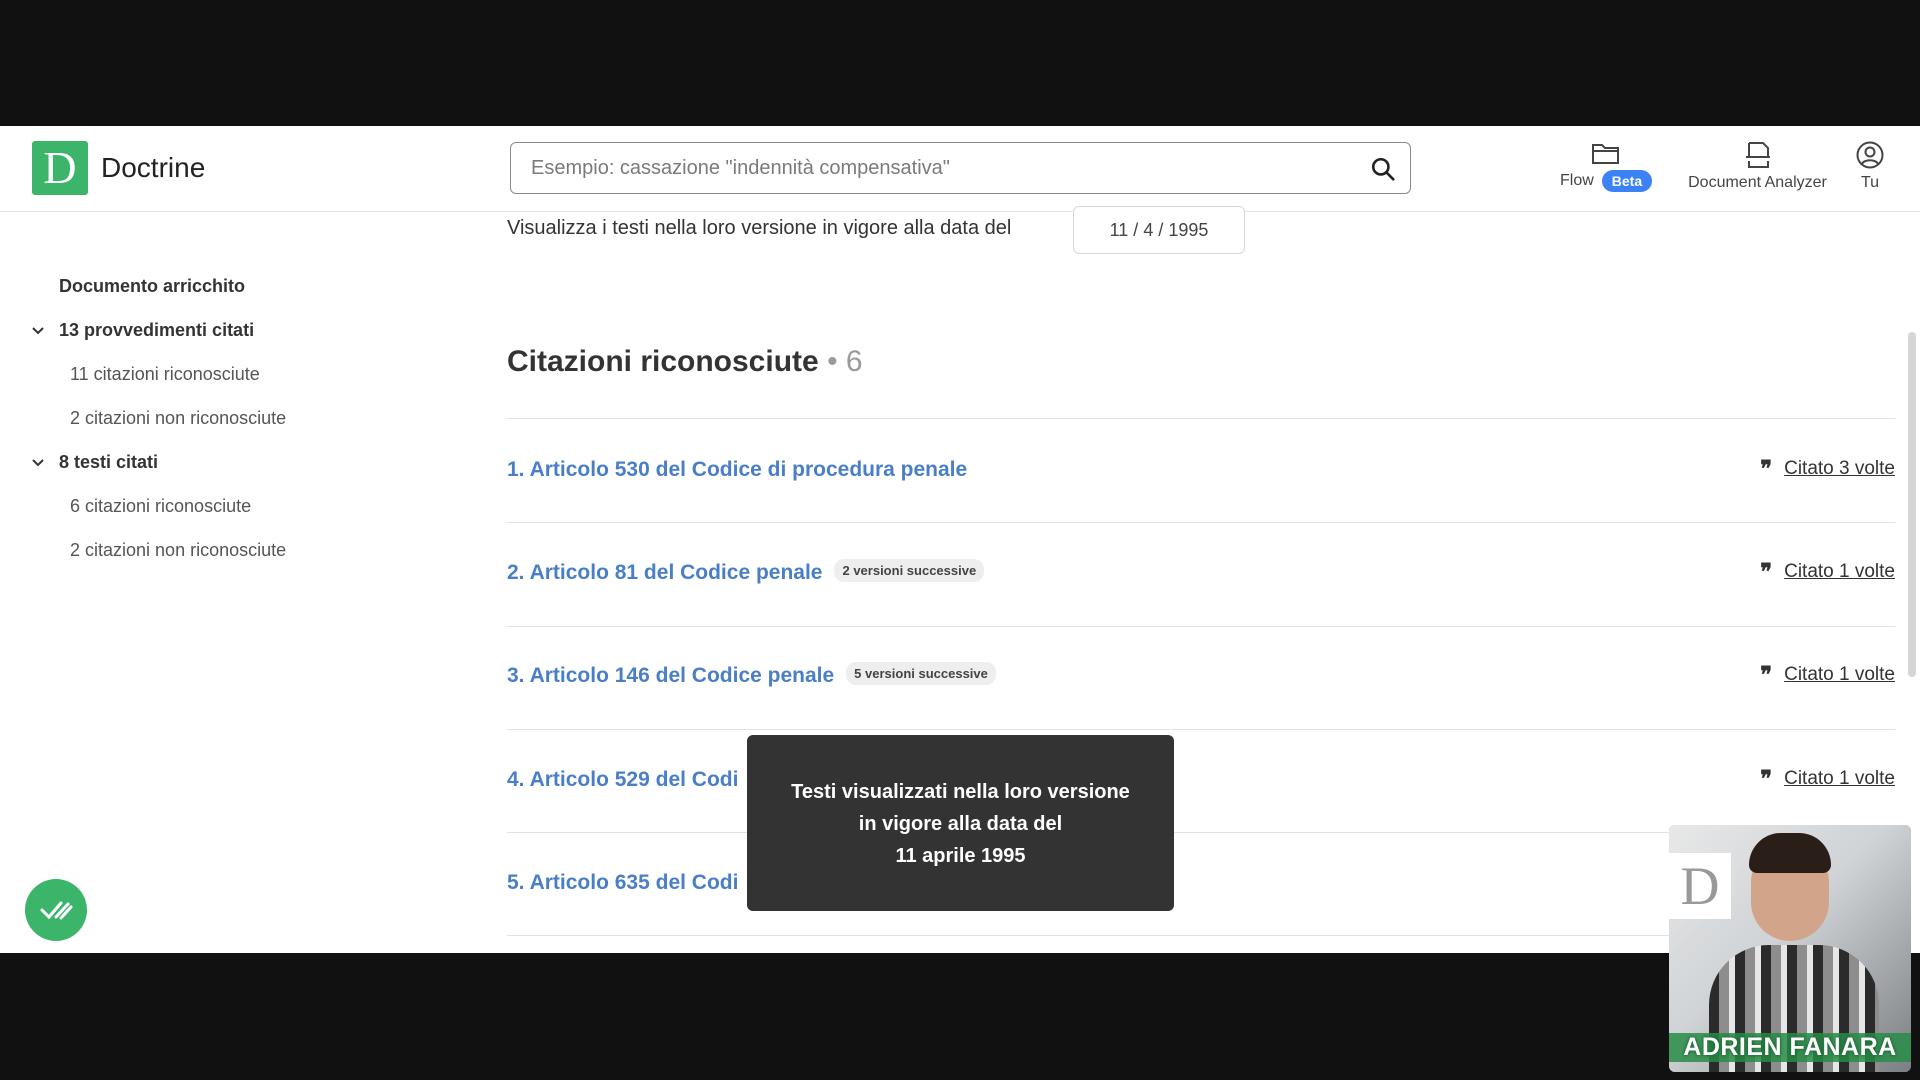 The height and width of the screenshot is (1080, 1920). Describe the element at coordinates (941, 168) in the screenshot. I see `search-input` at that location.